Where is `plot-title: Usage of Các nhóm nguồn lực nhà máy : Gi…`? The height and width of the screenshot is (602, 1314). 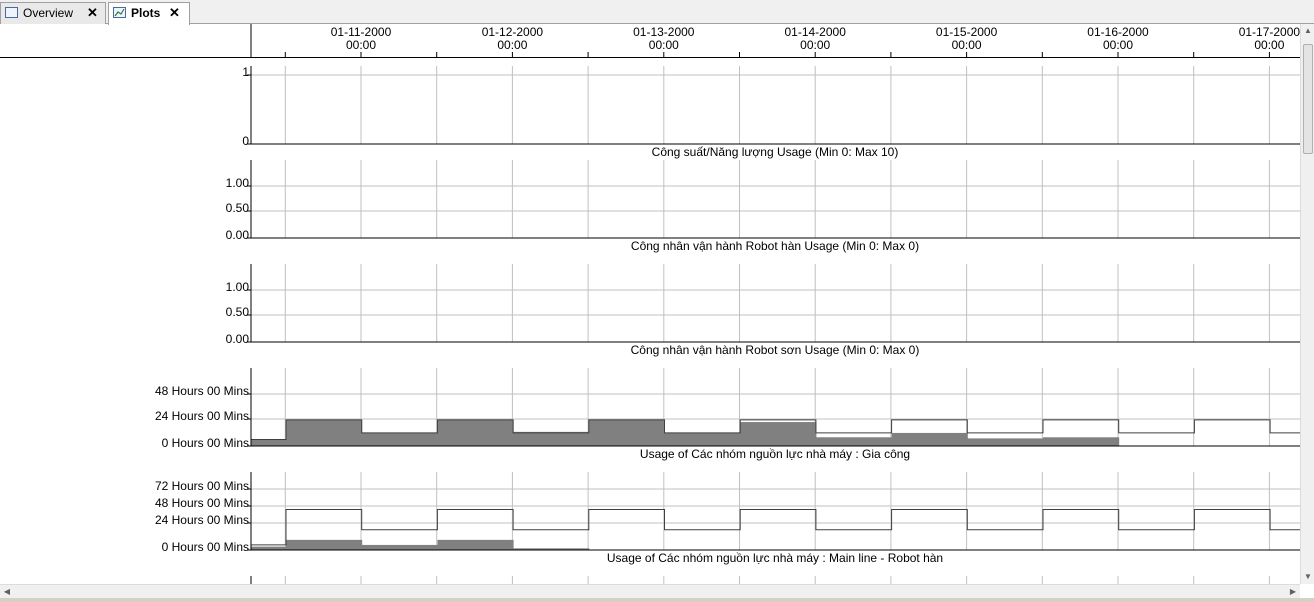
plot-title: Usage of Các nhóm nguồn lực nhà máy : Gi… is located at coordinates (775, 454).